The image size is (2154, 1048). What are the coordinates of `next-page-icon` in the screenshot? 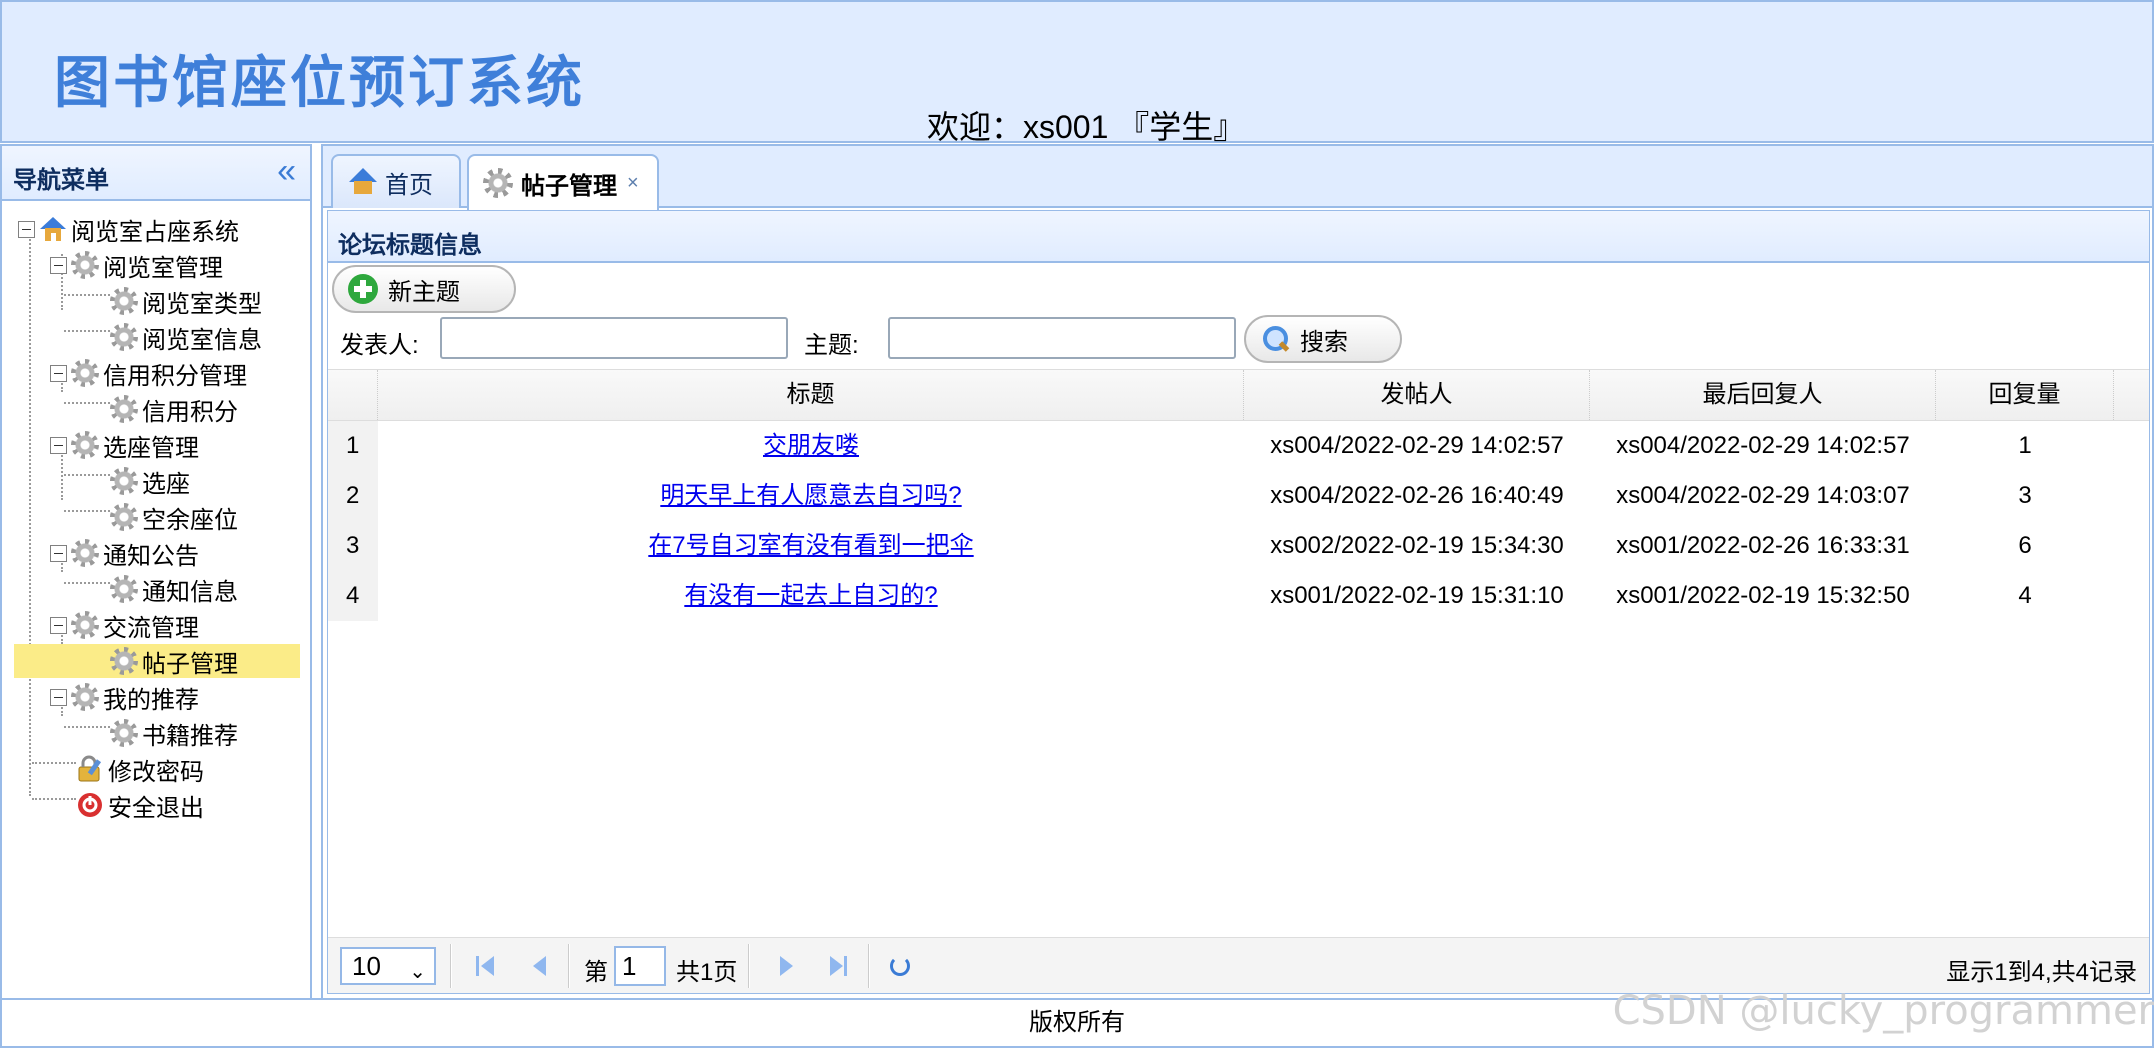 It's located at (786, 966).